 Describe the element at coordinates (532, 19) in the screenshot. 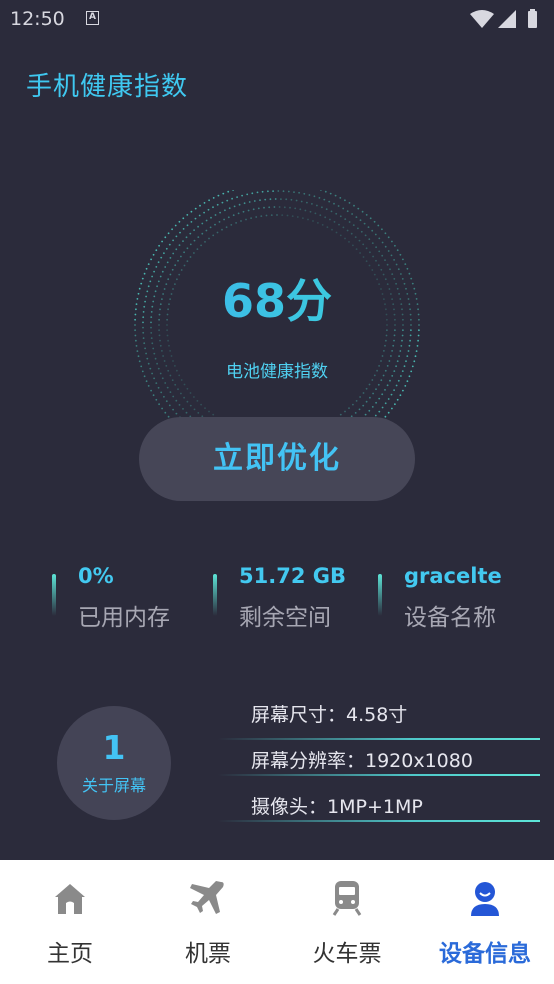

I see `battery-icon` at that location.